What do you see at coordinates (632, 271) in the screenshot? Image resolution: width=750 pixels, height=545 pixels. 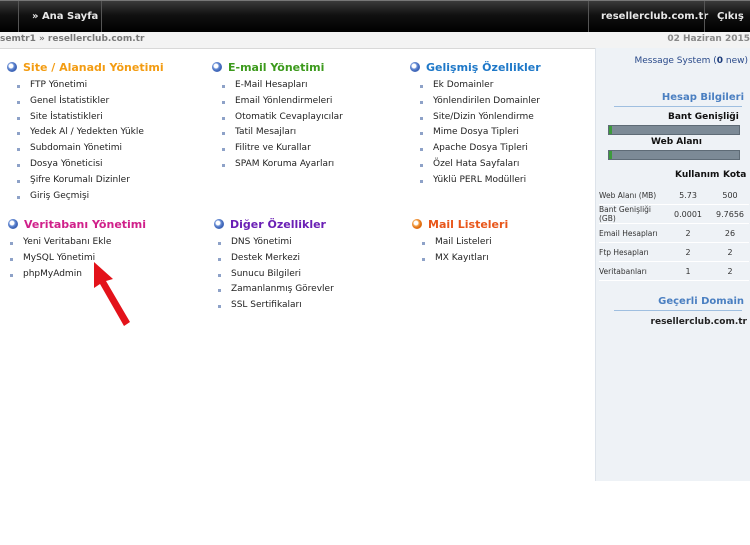 I see `row-label: Veritabanları` at bounding box center [632, 271].